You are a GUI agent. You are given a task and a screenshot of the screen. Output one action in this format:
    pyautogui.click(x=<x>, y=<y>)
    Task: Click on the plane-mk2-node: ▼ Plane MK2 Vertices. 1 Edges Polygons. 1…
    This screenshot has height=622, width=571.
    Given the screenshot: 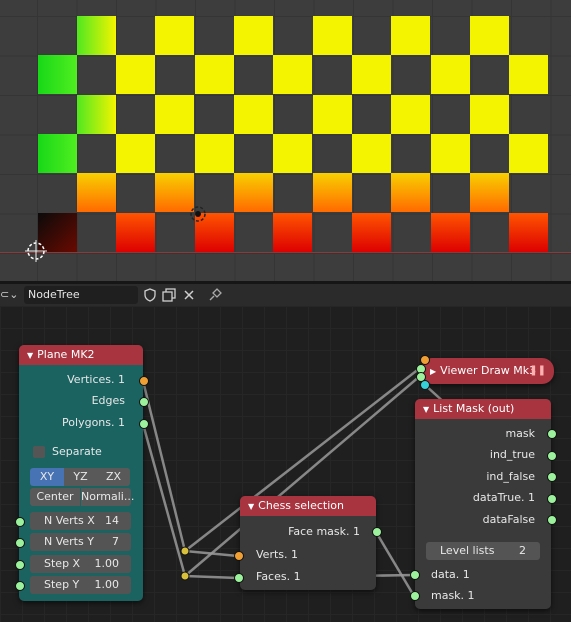 What is the action you would take?
    pyautogui.click(x=81, y=473)
    